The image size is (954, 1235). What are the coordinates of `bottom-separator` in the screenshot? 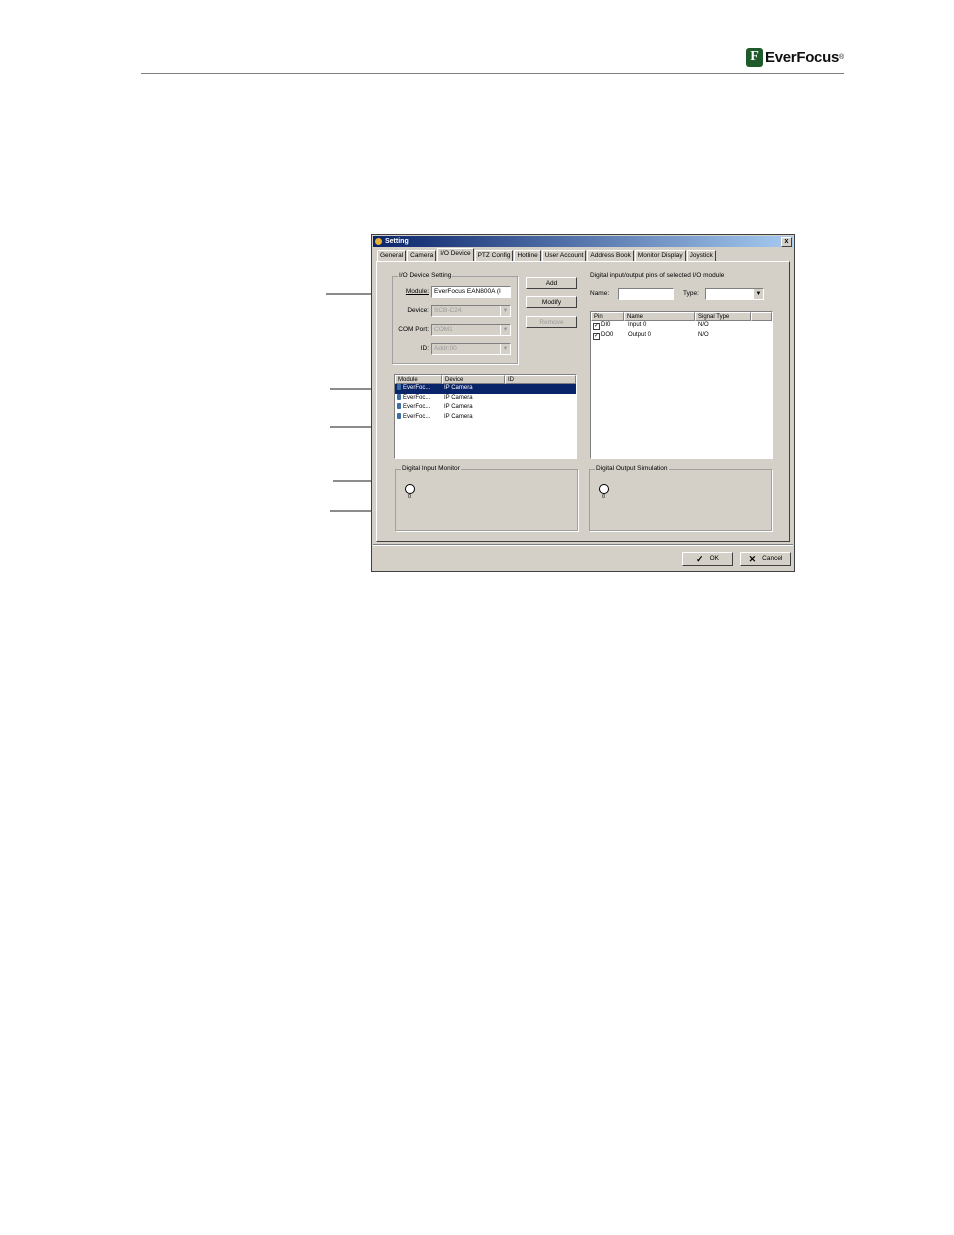 It's located at (583, 545).